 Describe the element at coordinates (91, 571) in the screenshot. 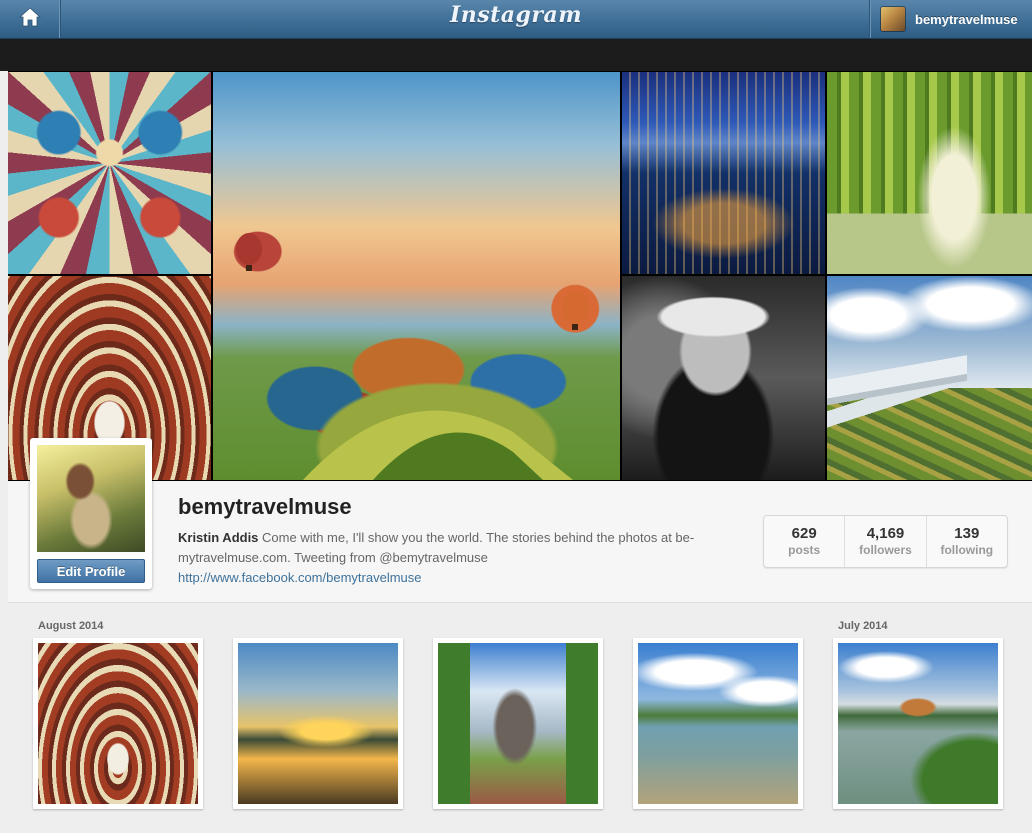

I see `edit-profile-button: Edit Profile` at that location.